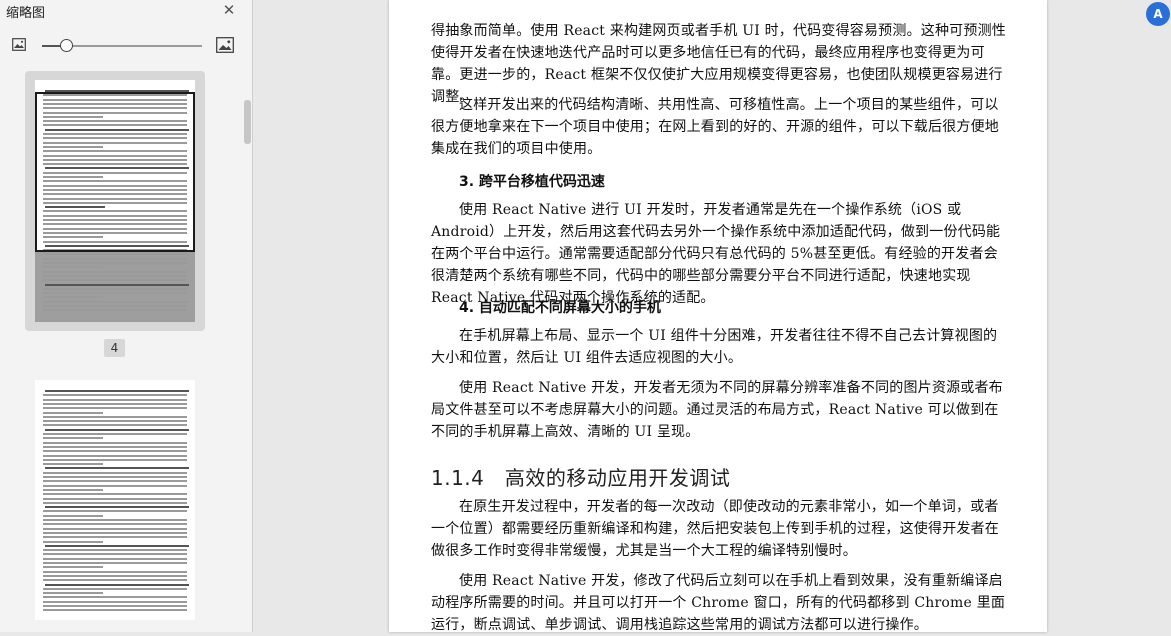 The height and width of the screenshot is (636, 1171). What do you see at coordinates (115, 201) in the screenshot?
I see `page-thumbnail-current` at bounding box center [115, 201].